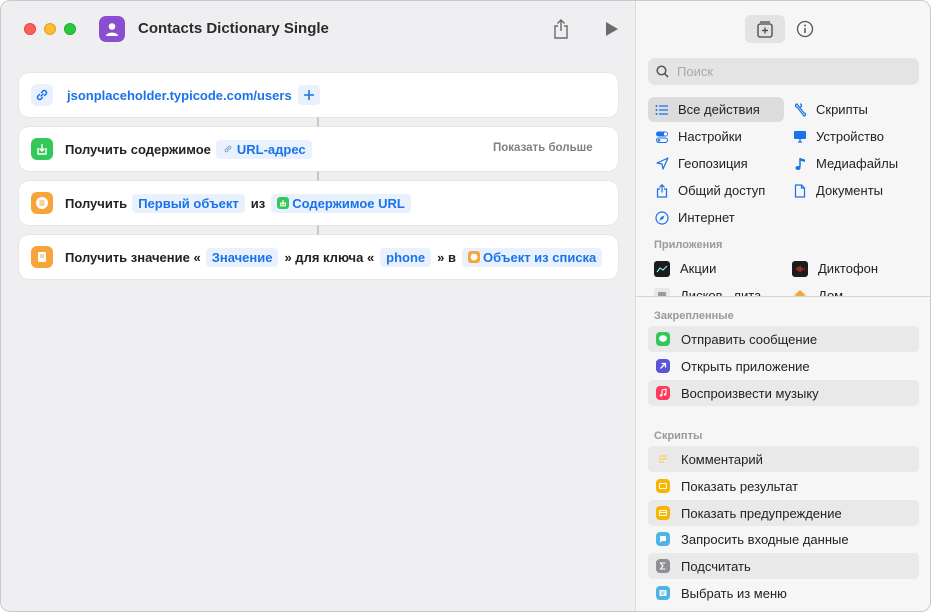 This screenshot has width=931, height=612. Describe the element at coordinates (800, 268) in the screenshot. I see `voice-memos-icon` at that location.